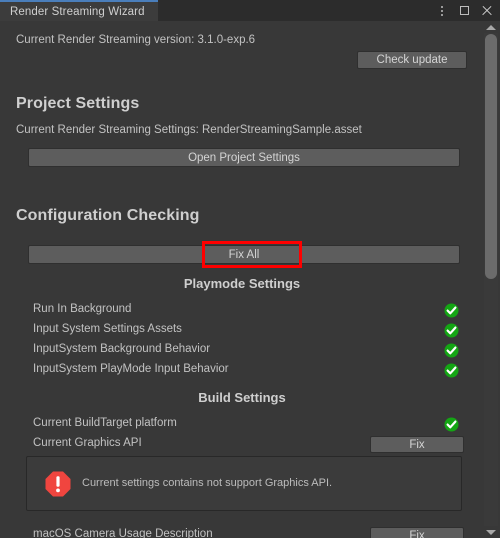 This screenshot has width=500, height=538. Describe the element at coordinates (105, 423) in the screenshot. I see `row-label: Current BuildTarget platform` at that location.